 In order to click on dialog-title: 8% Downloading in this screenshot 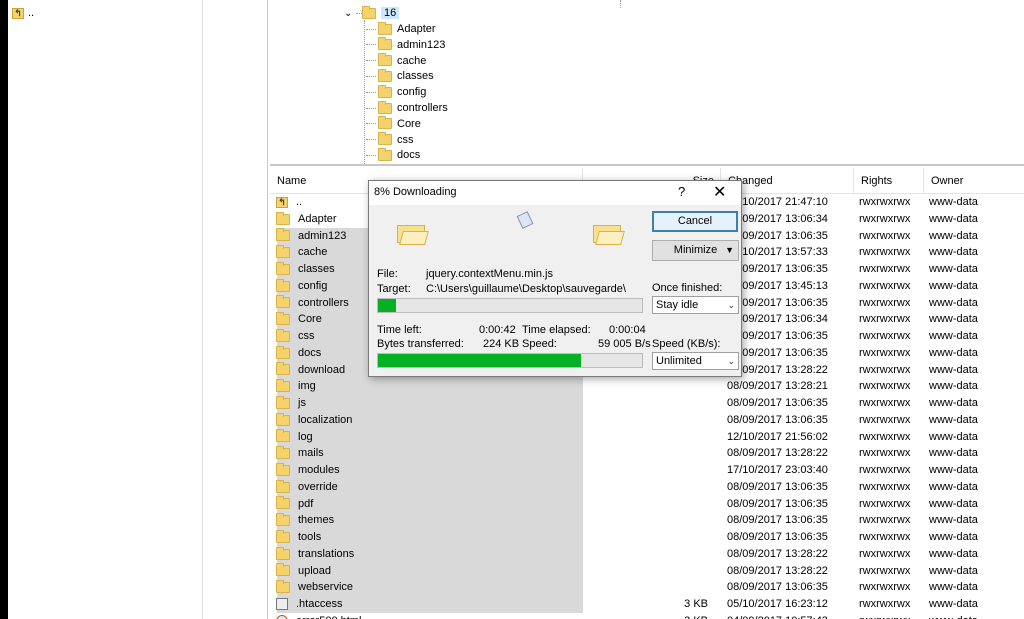, I will do `click(415, 192)`.